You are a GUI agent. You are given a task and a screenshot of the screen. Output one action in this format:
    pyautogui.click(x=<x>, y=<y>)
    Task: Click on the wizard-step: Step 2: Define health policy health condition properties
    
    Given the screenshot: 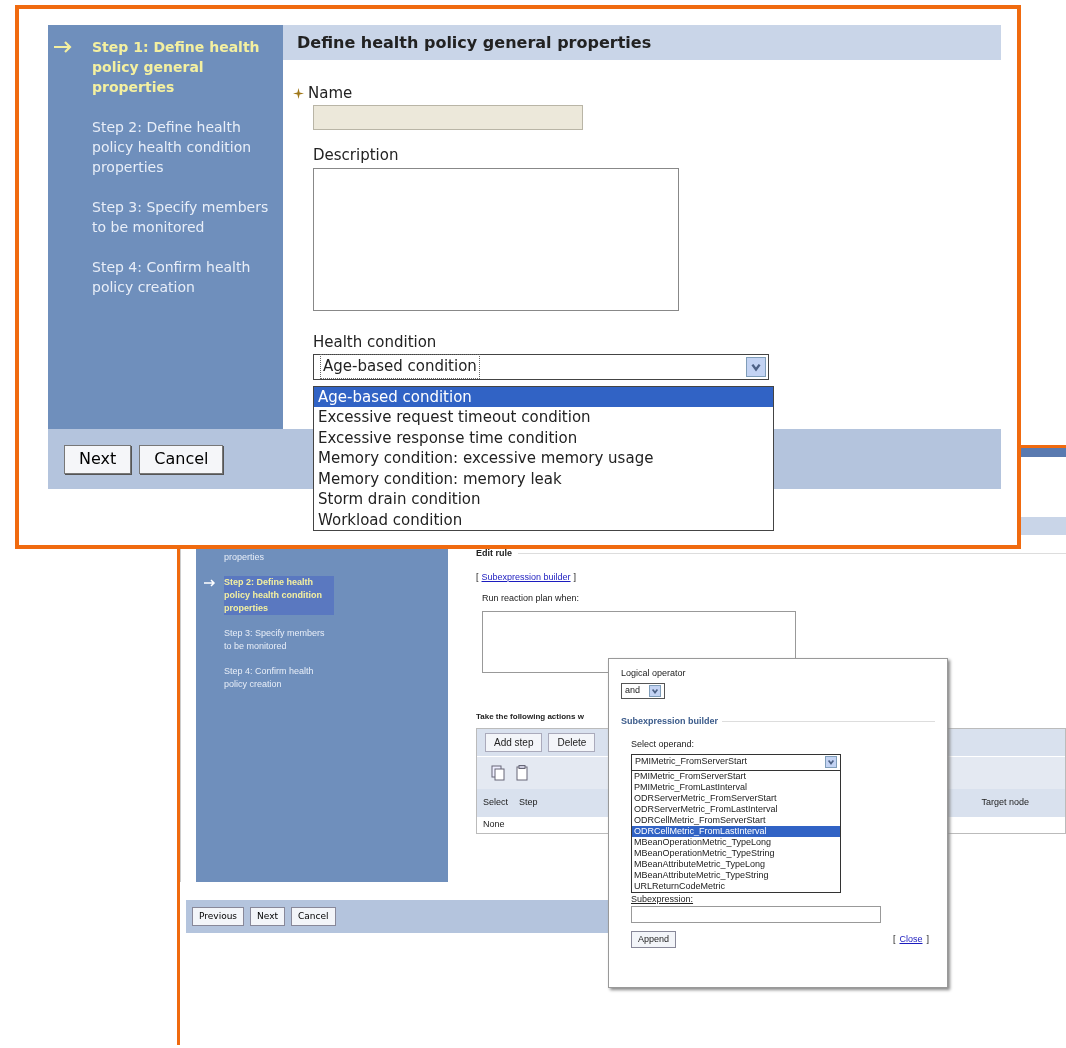 What is the action you would take?
    pyautogui.click(x=279, y=595)
    